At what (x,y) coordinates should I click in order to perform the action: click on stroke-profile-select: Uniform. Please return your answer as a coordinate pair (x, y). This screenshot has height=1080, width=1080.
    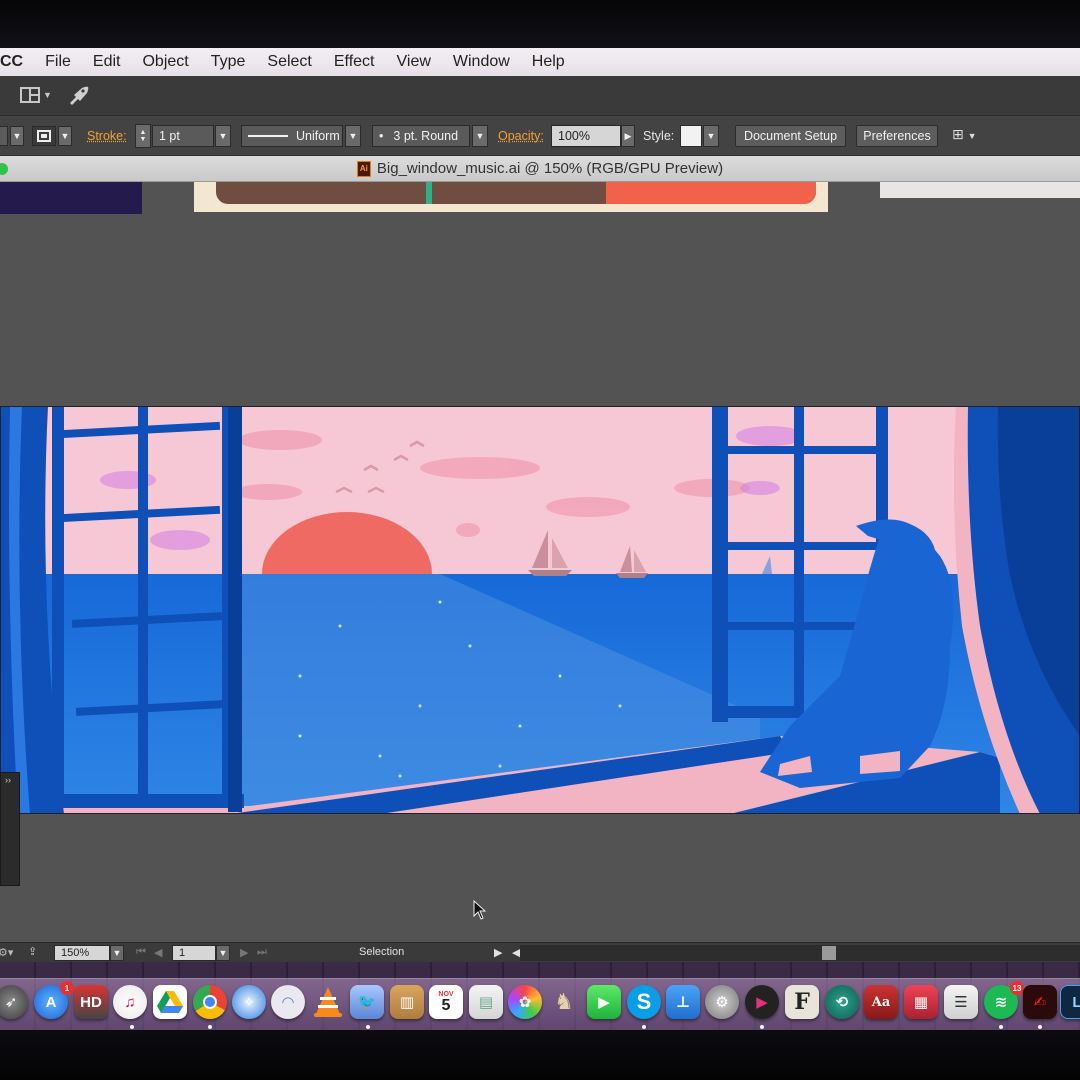
    Looking at the image, I should click on (292, 136).